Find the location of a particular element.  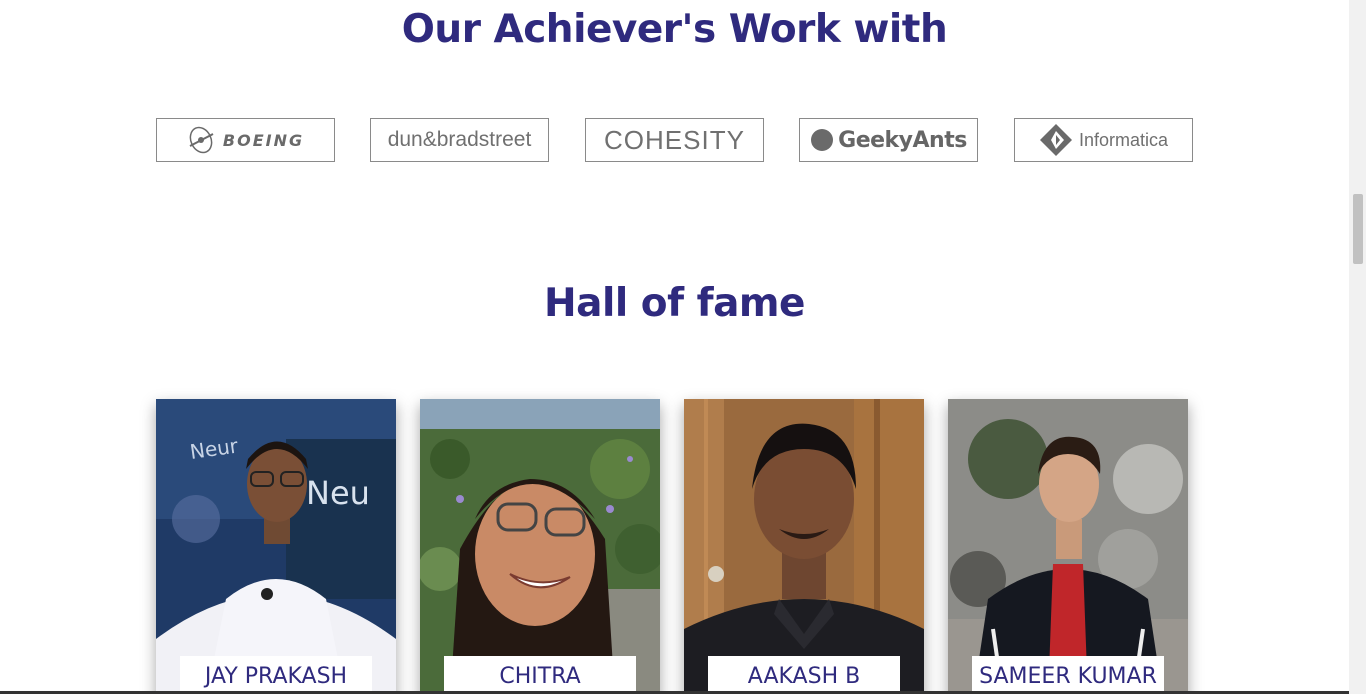

achiever-name: AAKASH B is located at coordinates (804, 675).